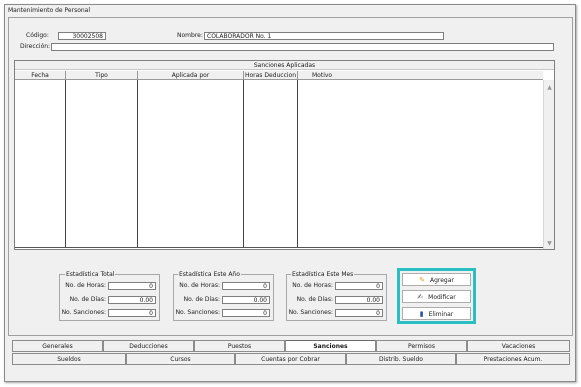  What do you see at coordinates (290, 10) in the screenshot?
I see `window-title: Mantenimiento de Personal` at bounding box center [290, 10].